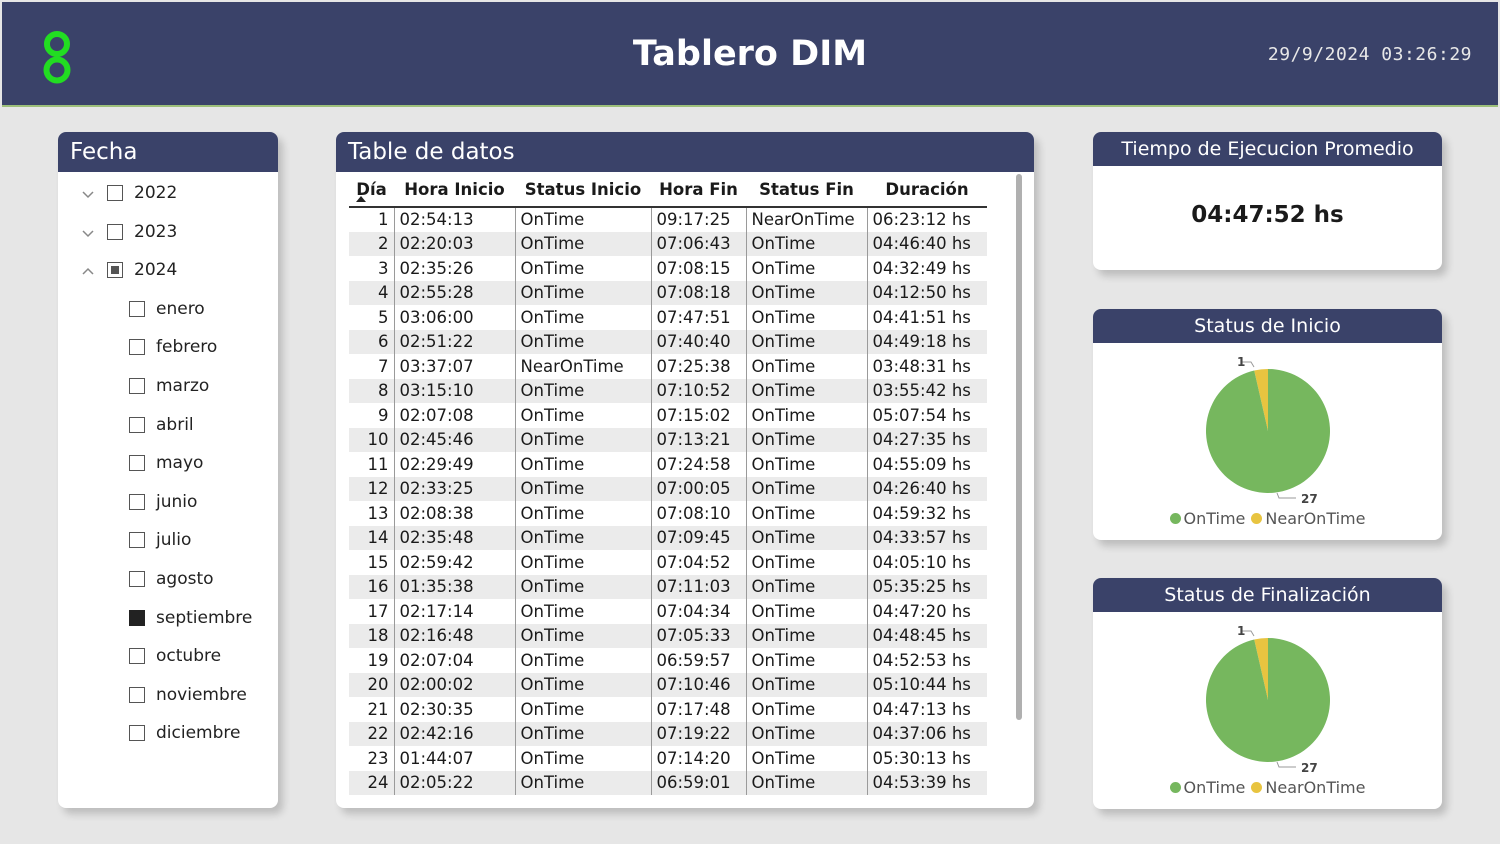 This screenshot has height=844, width=1500. What do you see at coordinates (699, 390) in the screenshot?
I see `table-cell: 07:10:52` at bounding box center [699, 390].